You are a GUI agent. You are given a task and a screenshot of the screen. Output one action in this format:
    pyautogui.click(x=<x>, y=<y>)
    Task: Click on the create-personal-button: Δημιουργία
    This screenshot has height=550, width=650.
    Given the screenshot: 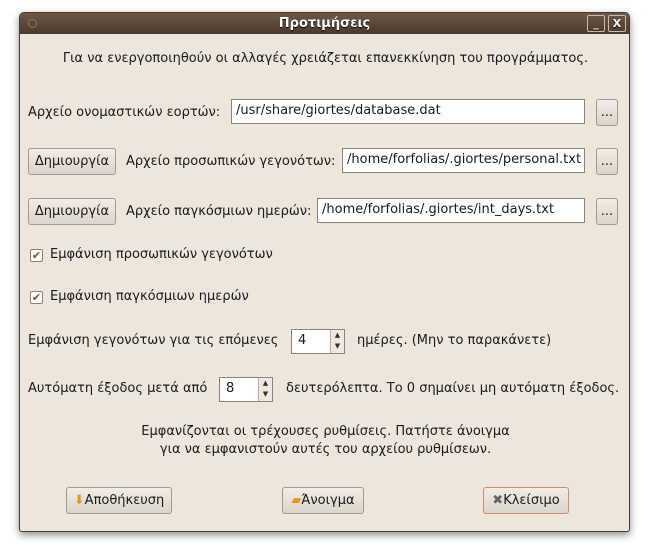 What is the action you would take?
    pyautogui.click(x=72, y=161)
    